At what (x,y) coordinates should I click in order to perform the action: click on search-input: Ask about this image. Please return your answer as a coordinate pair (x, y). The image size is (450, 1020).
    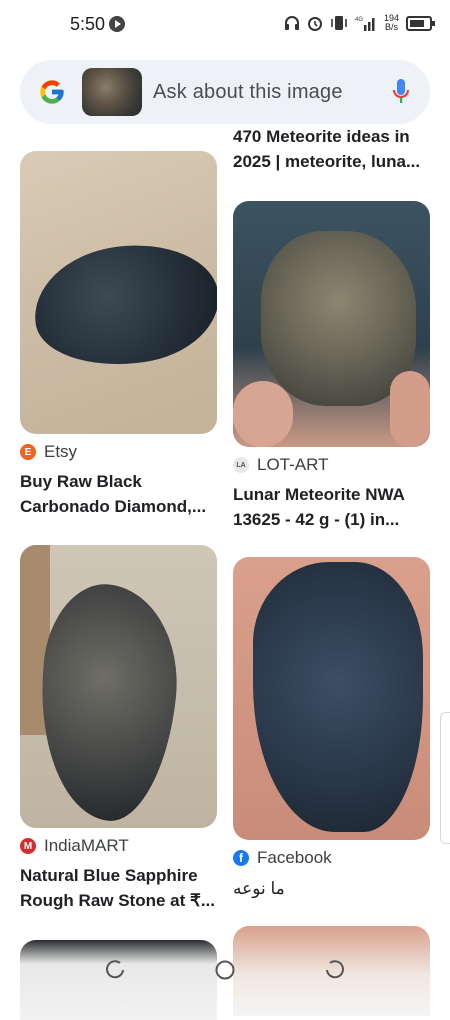
    Looking at the image, I should click on (248, 92).